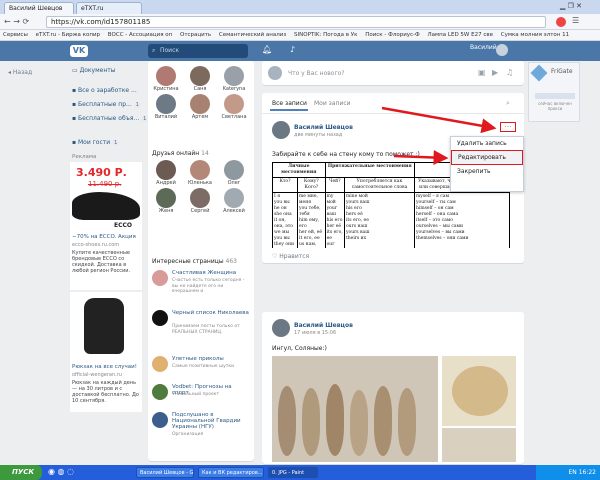  Describe the element at coordinates (61, 471) in the screenshot. I see `quicklaunch-icons: ◉ ◍ ◌` at that location.